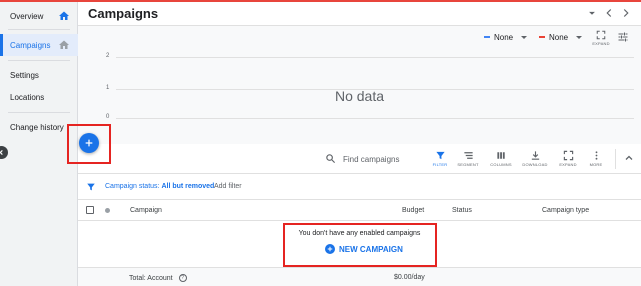 The image size is (641, 286). I want to click on chart-expand-button: EXPAND, so click(601, 38).